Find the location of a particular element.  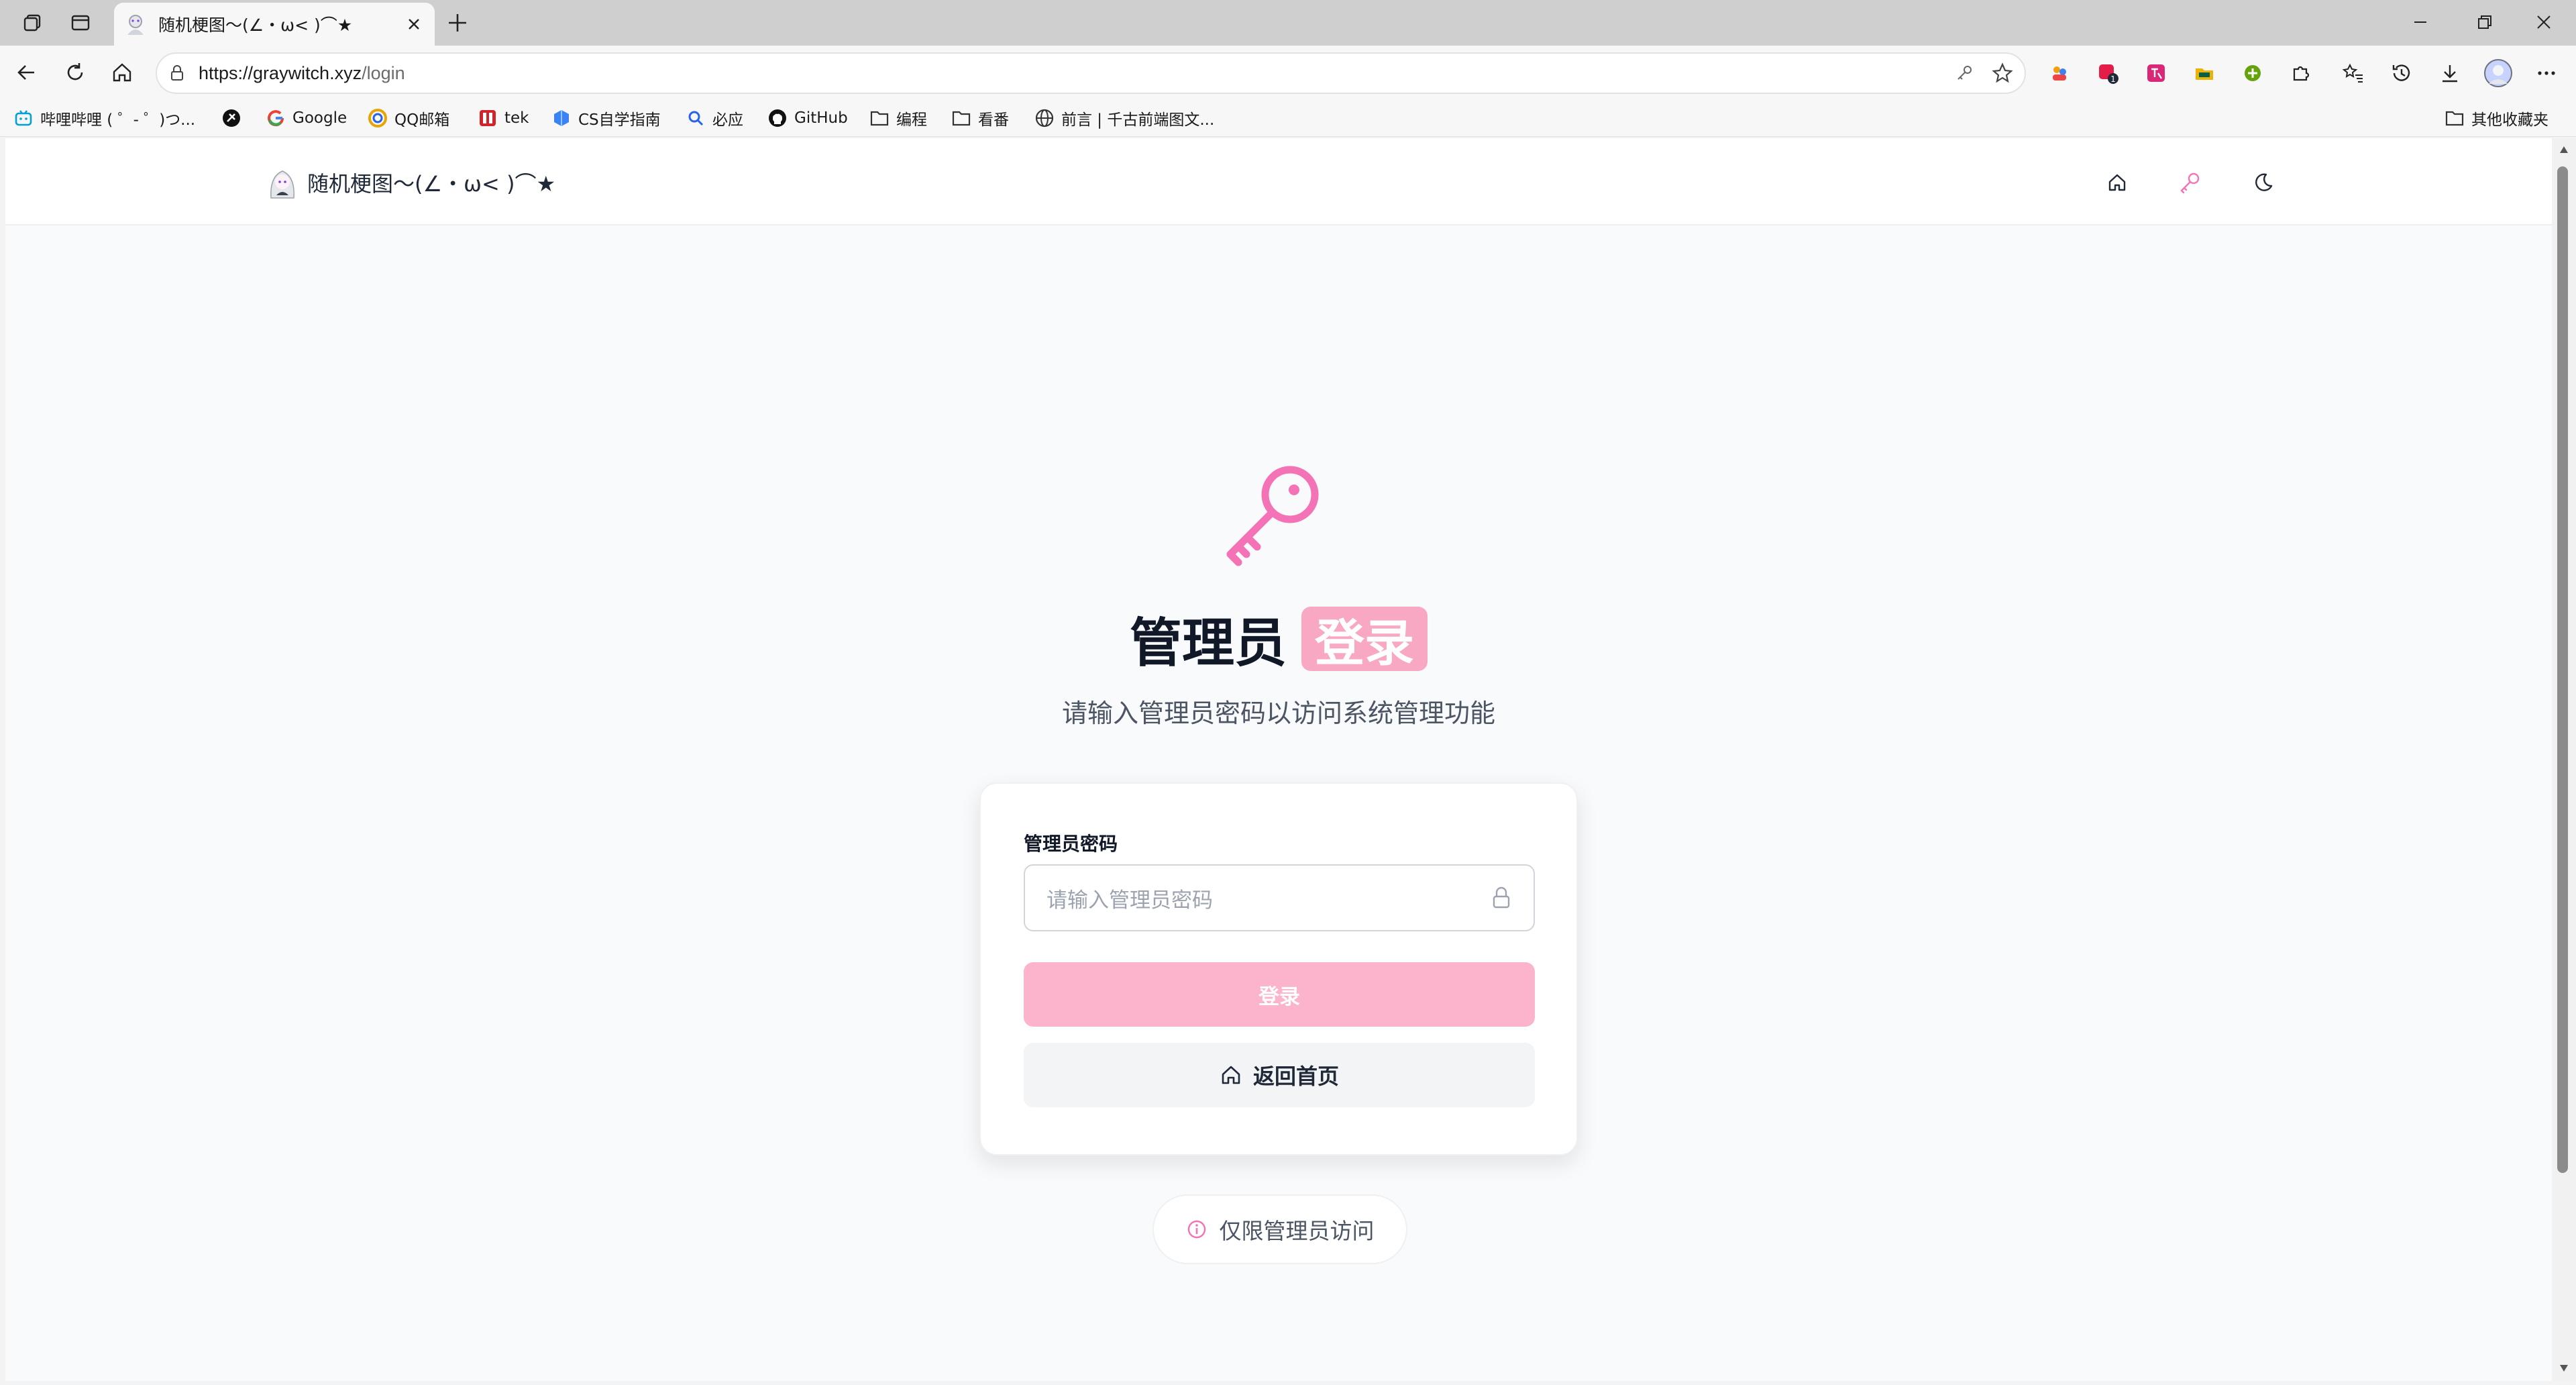

bookmark-label: tek is located at coordinates (516, 118).